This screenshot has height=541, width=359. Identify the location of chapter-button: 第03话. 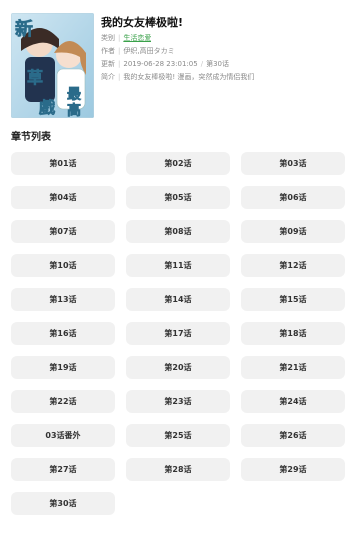
(293, 163).